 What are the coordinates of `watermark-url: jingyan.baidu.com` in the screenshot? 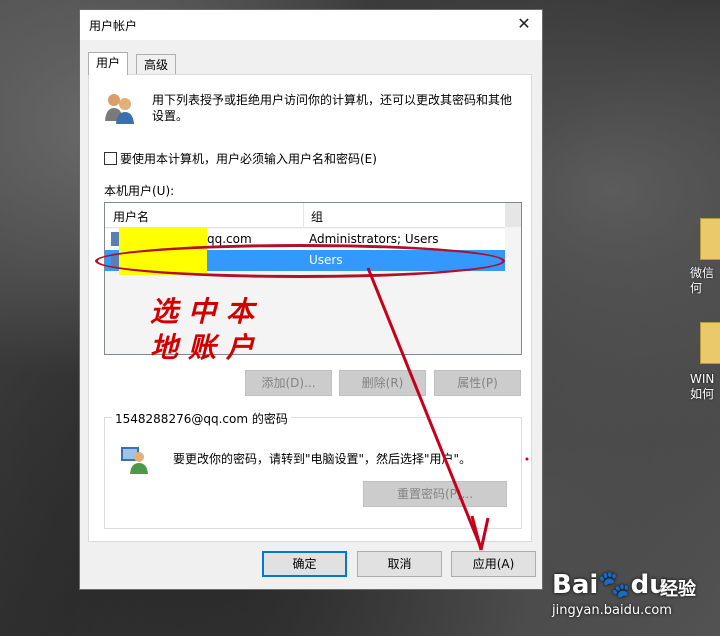 It's located at (612, 610).